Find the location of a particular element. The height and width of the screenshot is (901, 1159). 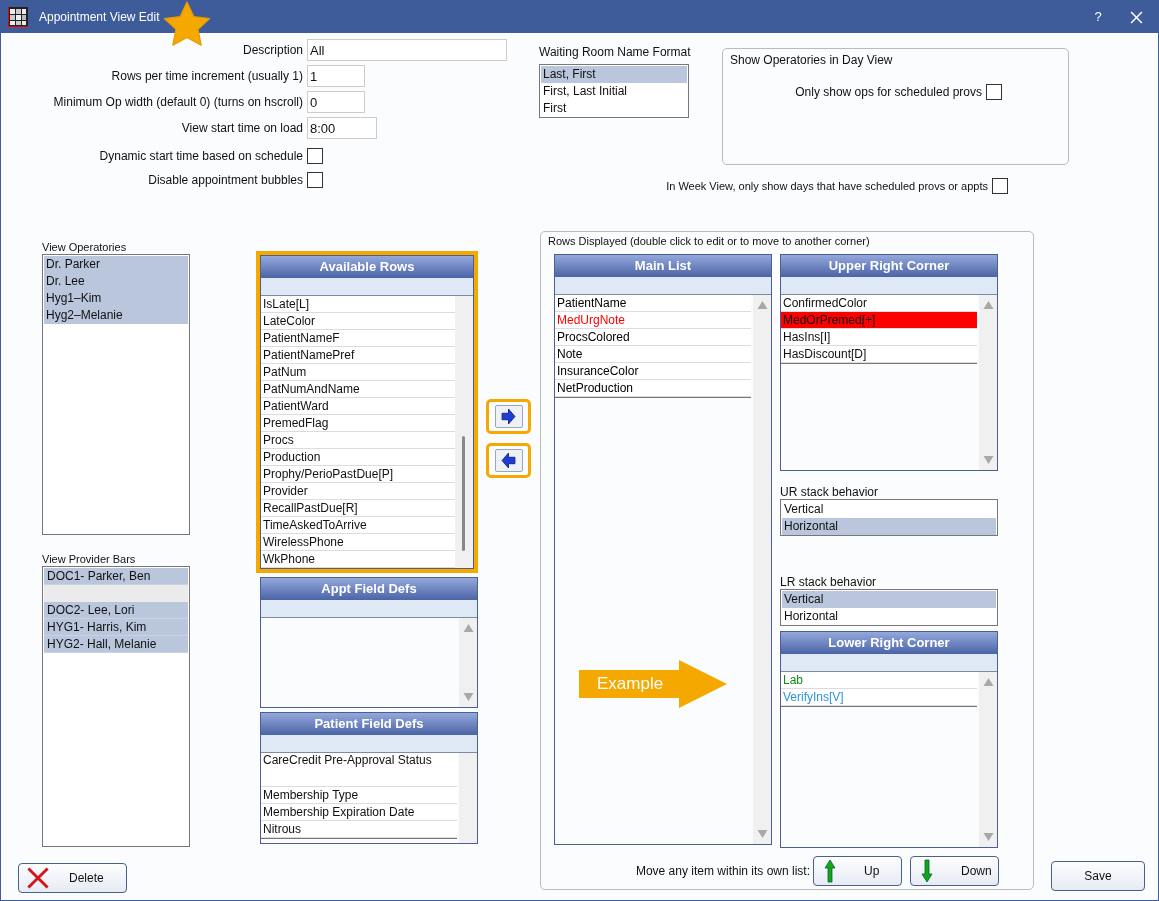

list-item: DOC2- Lee, Lori is located at coordinates (116, 610).